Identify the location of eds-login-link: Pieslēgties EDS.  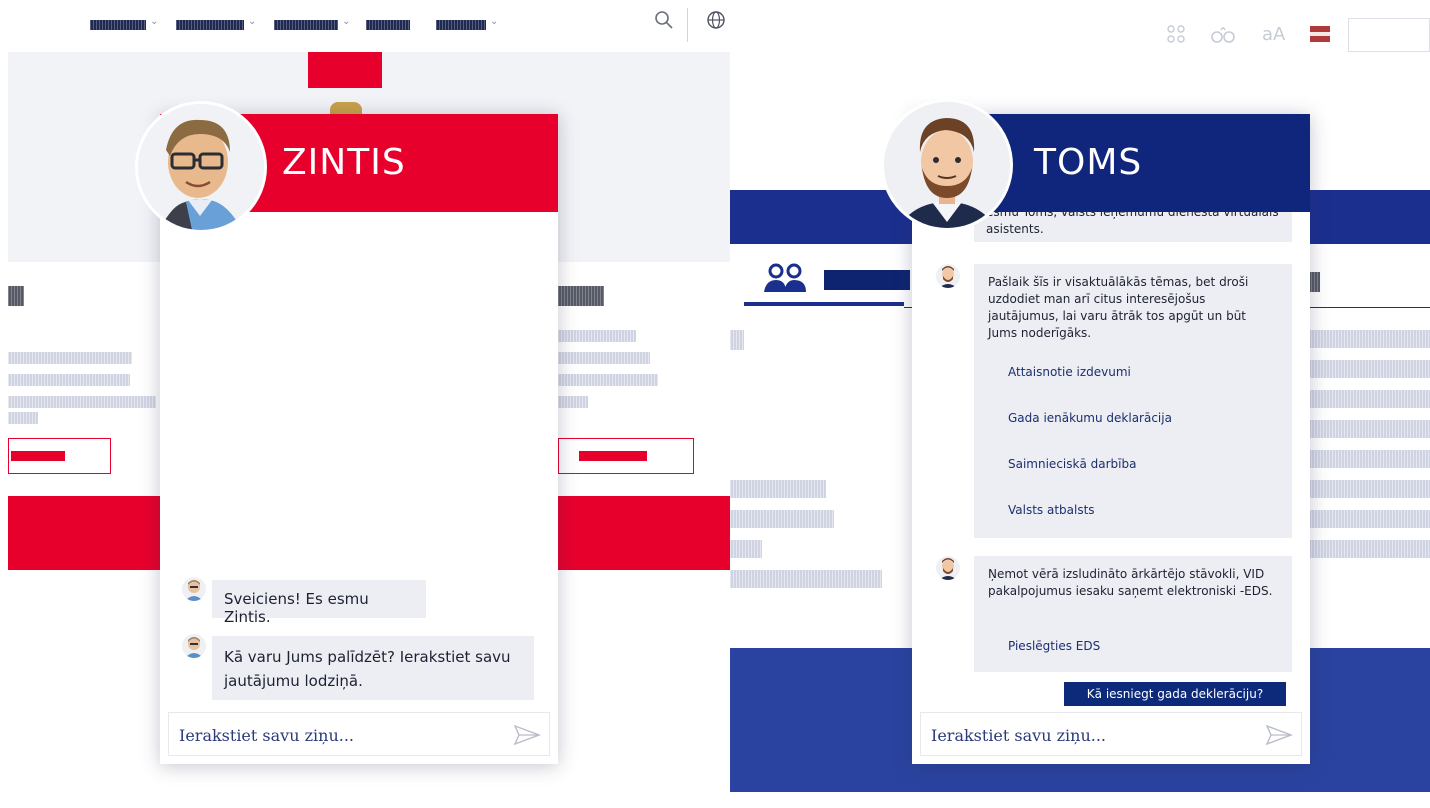
(1054, 646).